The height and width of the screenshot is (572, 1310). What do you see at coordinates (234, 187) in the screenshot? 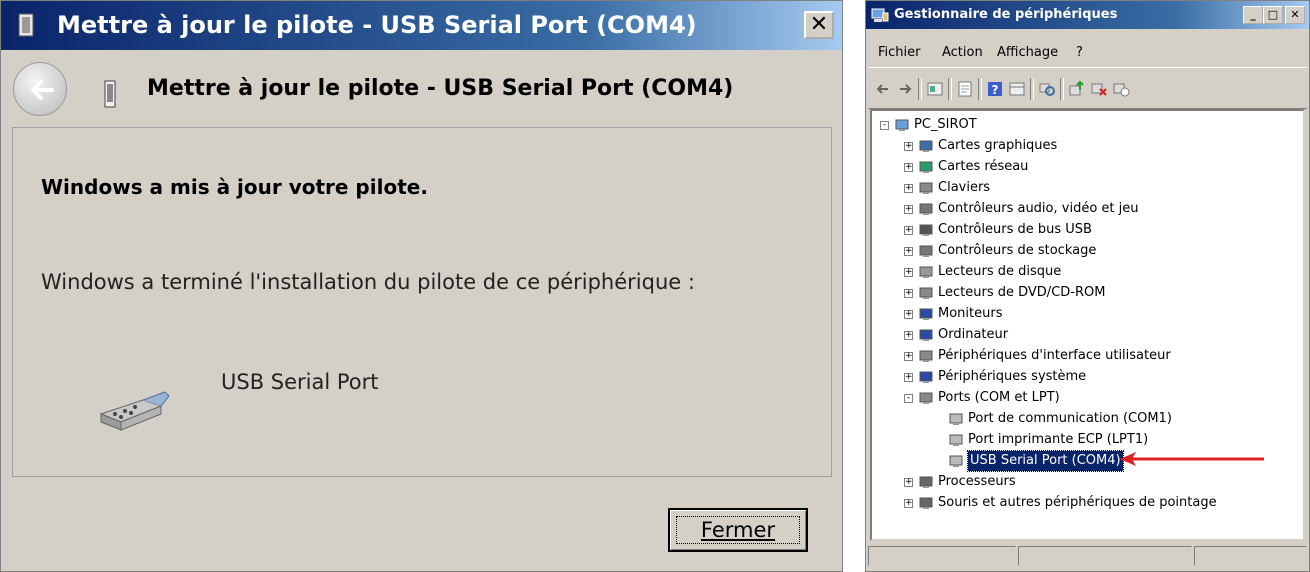
I see `success-message: Windows a mis à jour votre pilote.` at bounding box center [234, 187].